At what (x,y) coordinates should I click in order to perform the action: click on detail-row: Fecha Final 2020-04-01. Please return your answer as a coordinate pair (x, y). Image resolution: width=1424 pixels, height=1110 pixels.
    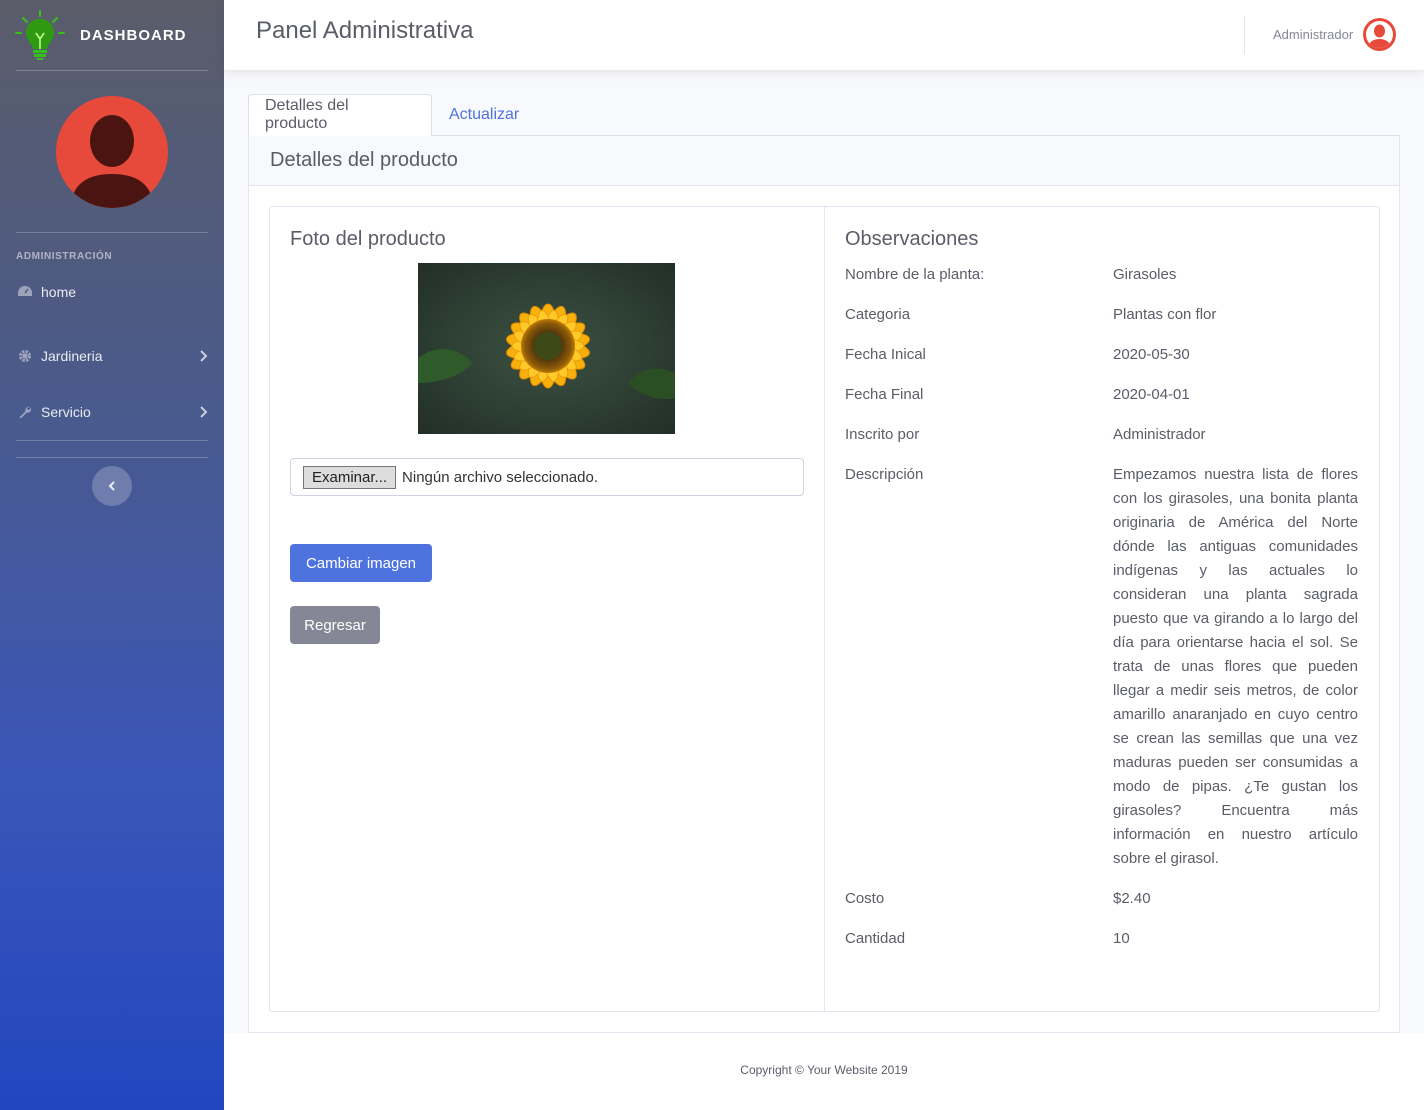
    Looking at the image, I should click on (1101, 395).